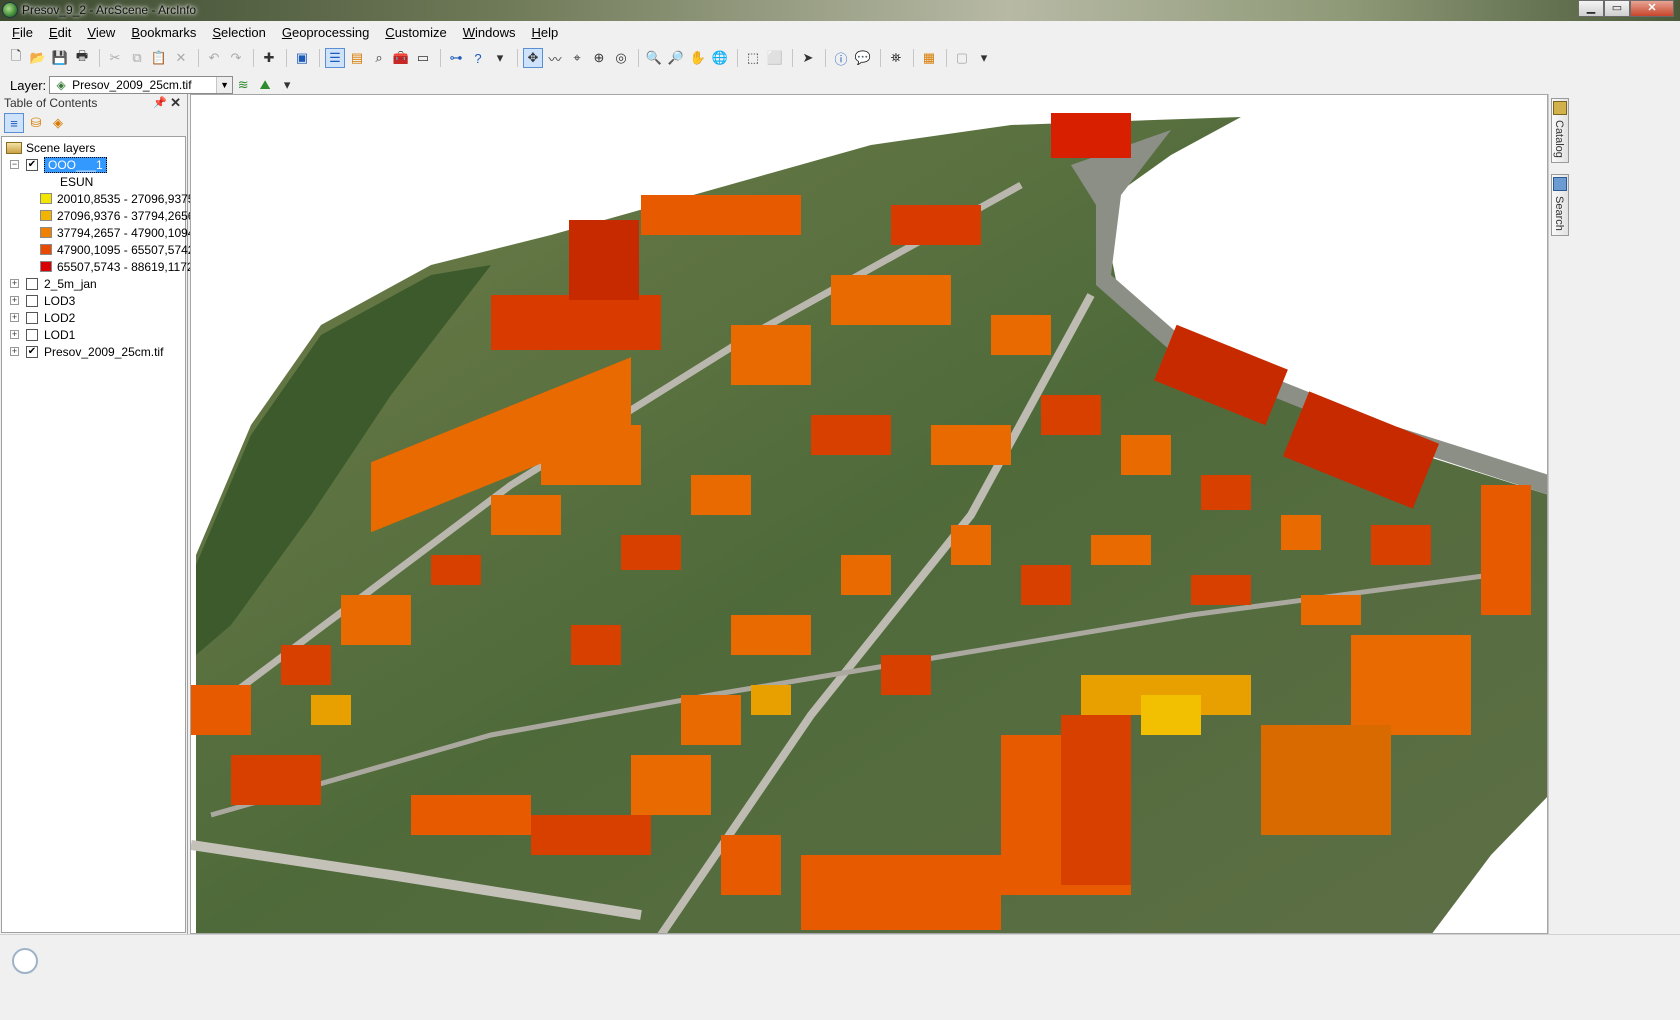  I want to click on legend-item: 37794,2657 - 47900,1094, so click(117, 232).